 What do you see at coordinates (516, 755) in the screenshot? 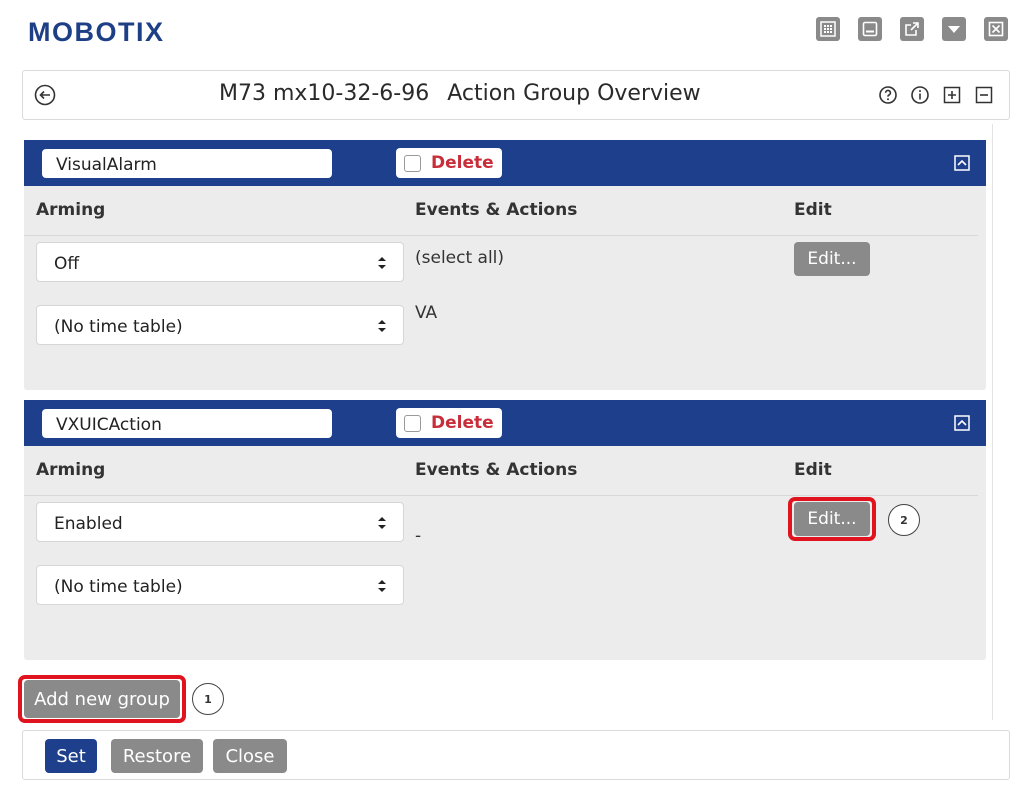
I see `dialog-footer: Set Restore Close` at bounding box center [516, 755].